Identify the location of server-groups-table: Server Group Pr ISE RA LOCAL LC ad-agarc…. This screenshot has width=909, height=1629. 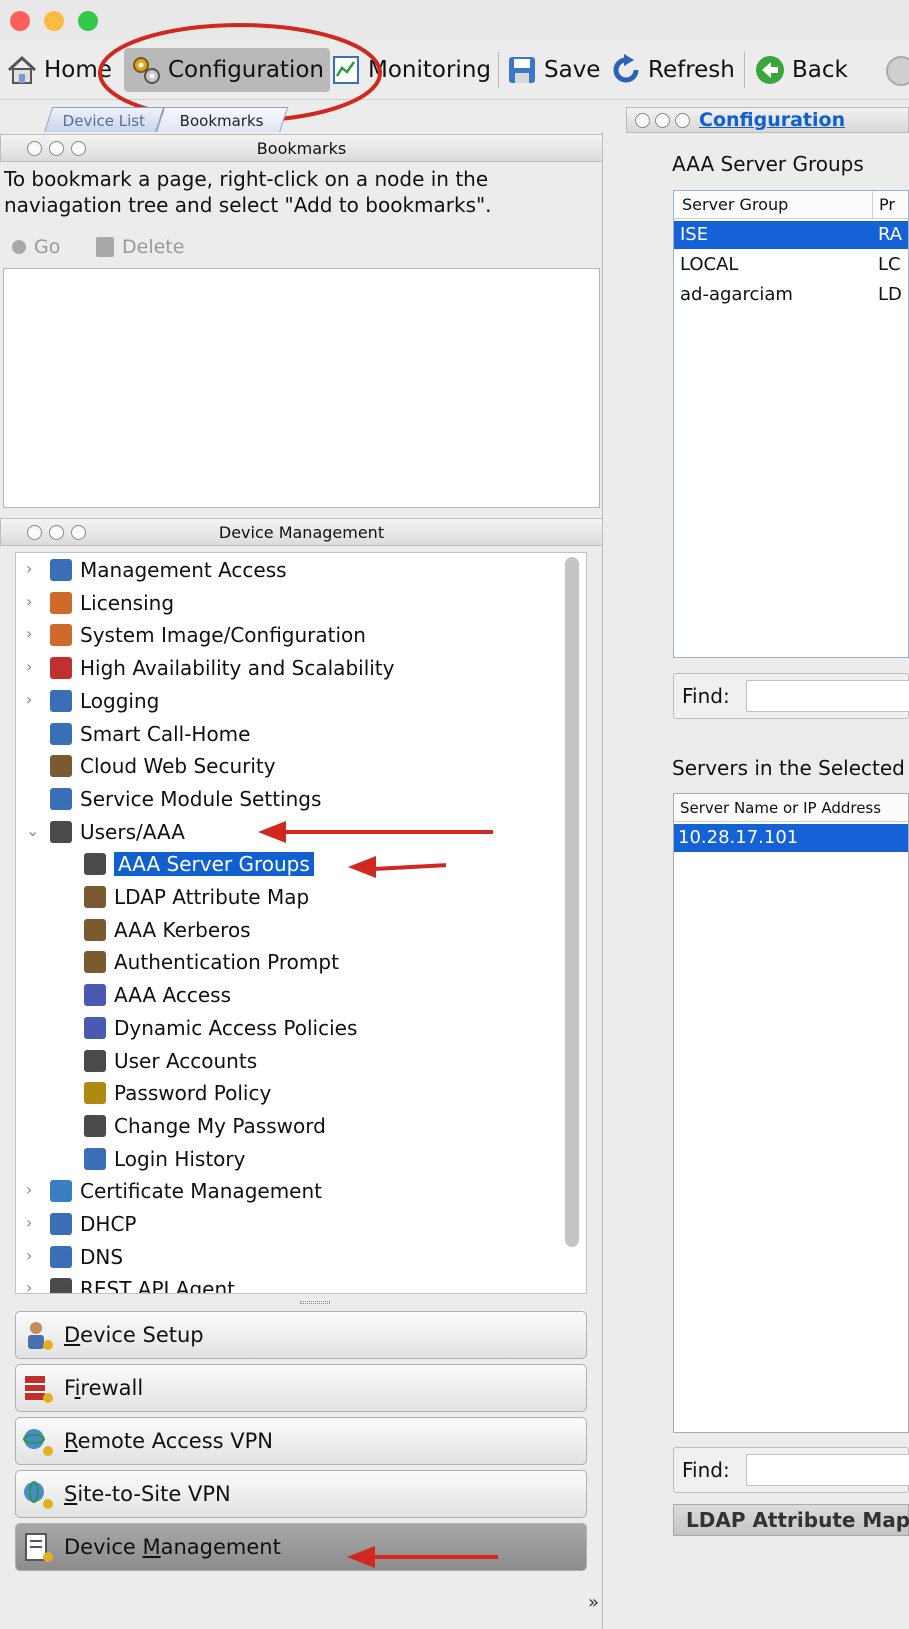
(791, 424).